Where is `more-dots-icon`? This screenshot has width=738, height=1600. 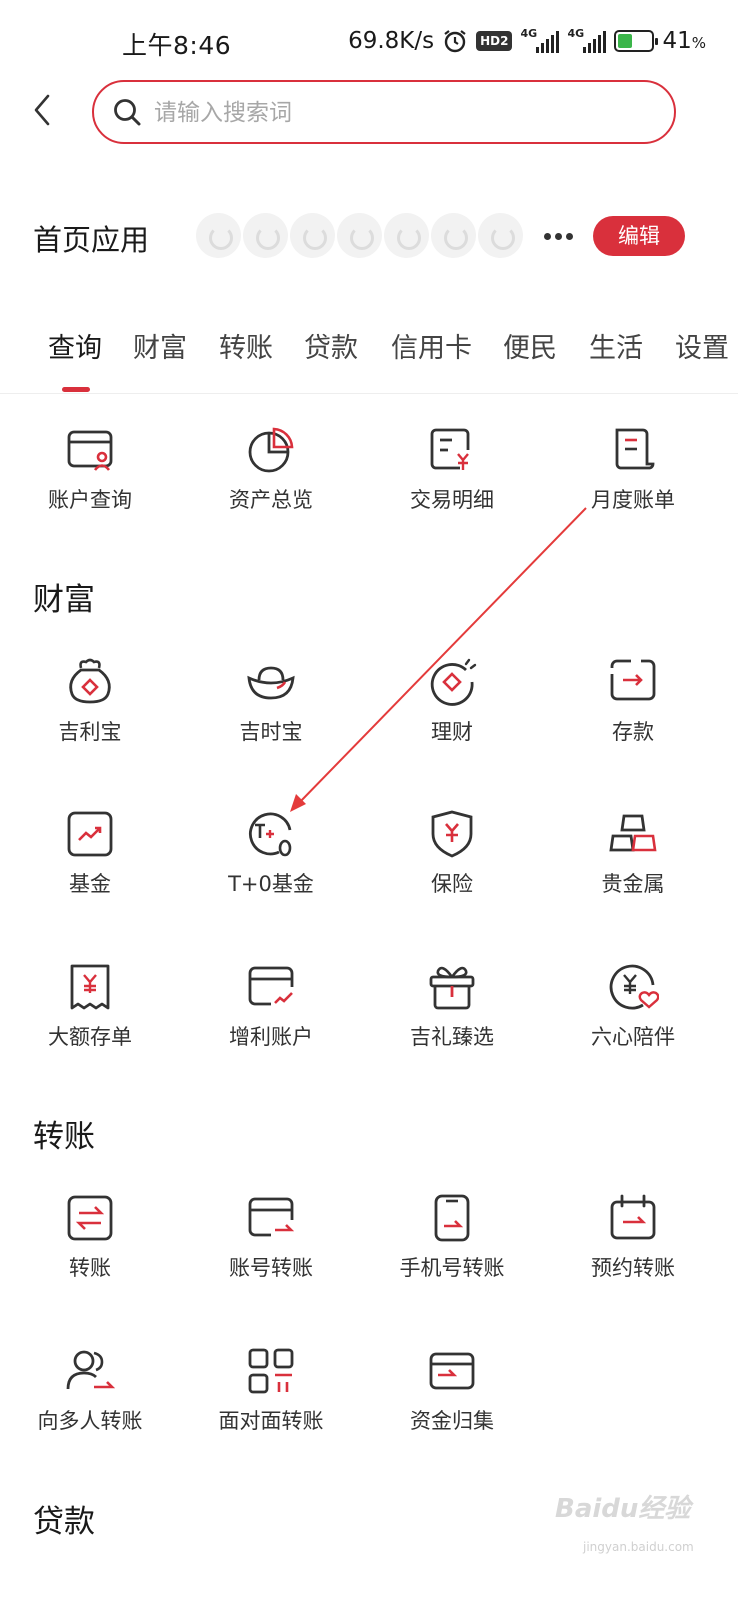
more-dots-icon is located at coordinates (558, 236).